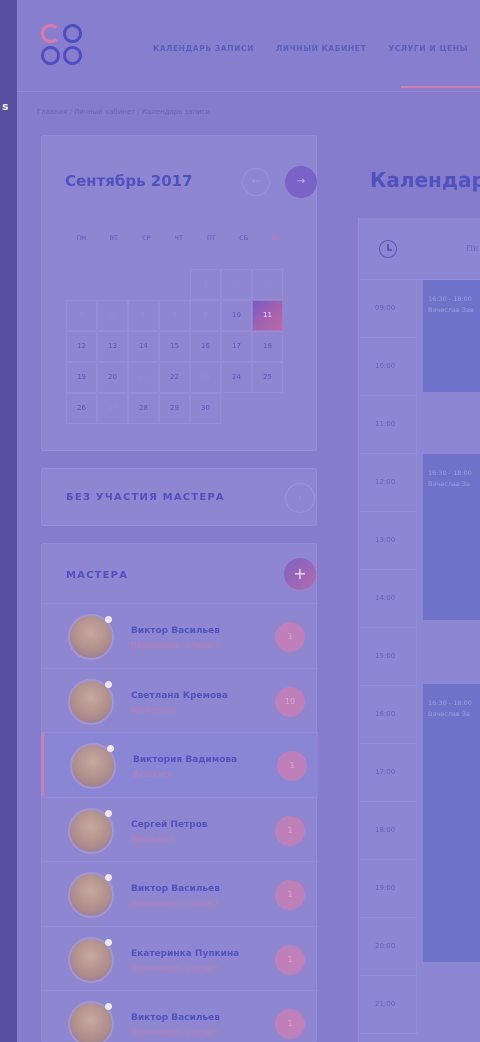 This screenshot has width=480, height=1042. I want to click on left-panel-edge: s, so click(8, 521).